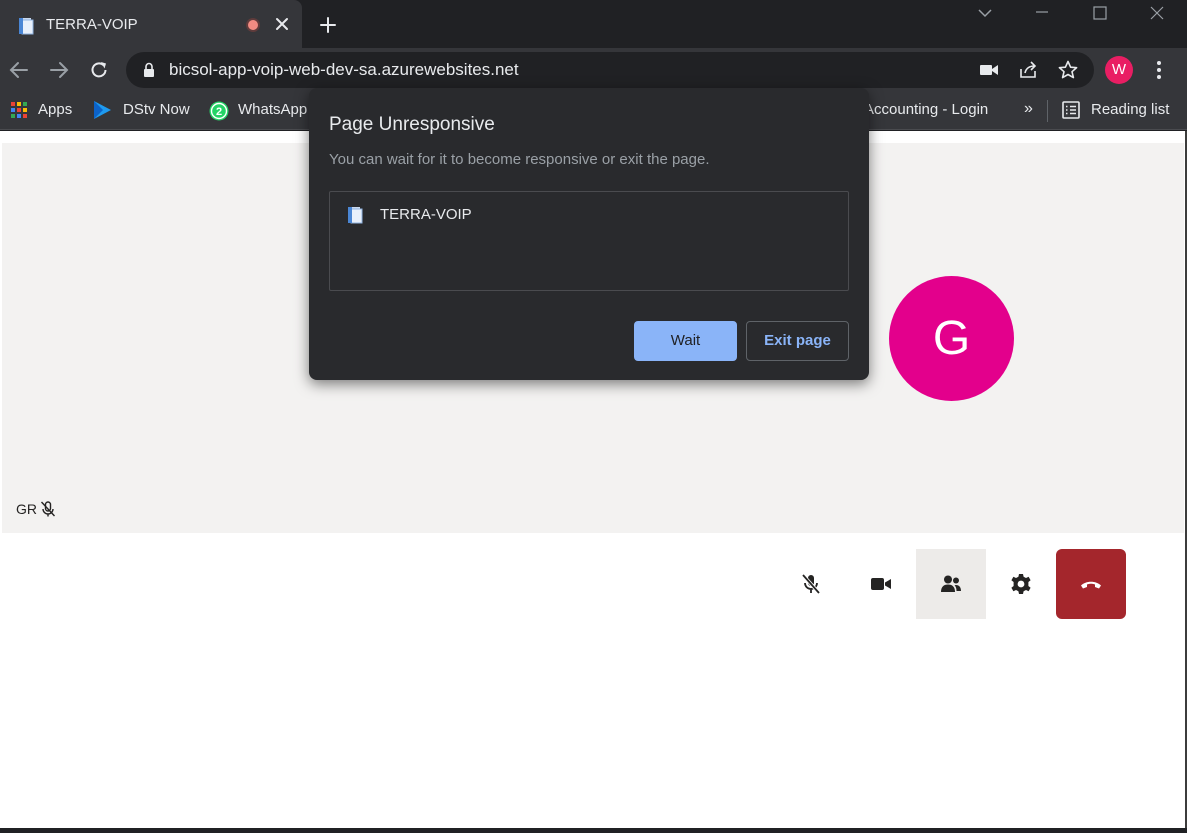  I want to click on reading-list: Reading list, so click(1130, 110).